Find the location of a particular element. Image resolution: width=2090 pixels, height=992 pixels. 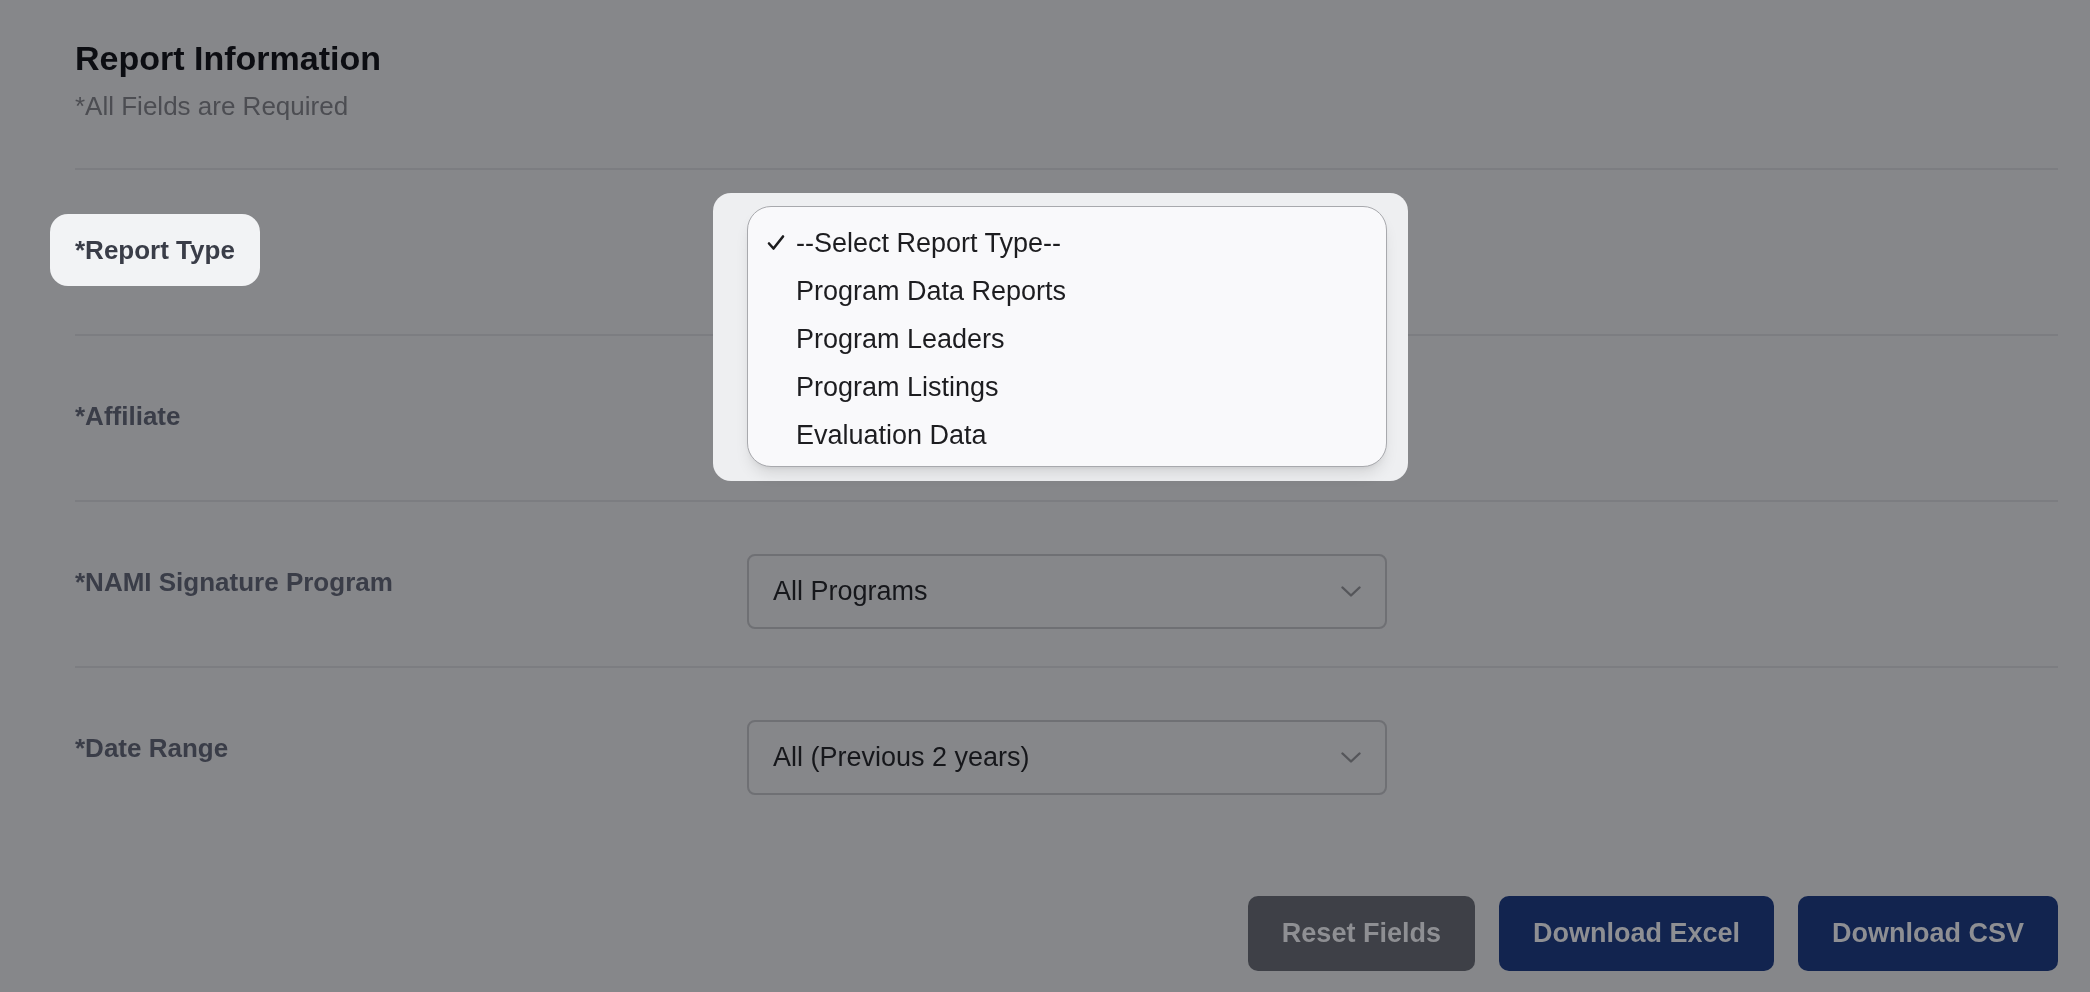

field-label: *NAMI Signature Program is located at coordinates (234, 582).